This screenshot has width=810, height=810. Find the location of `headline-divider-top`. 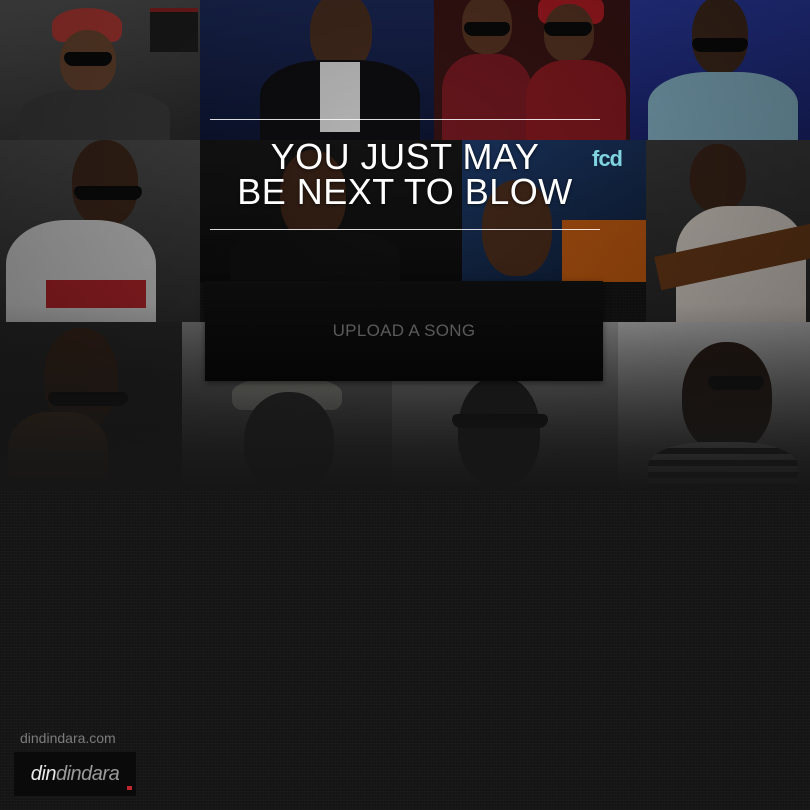

headline-divider-top is located at coordinates (405, 119).